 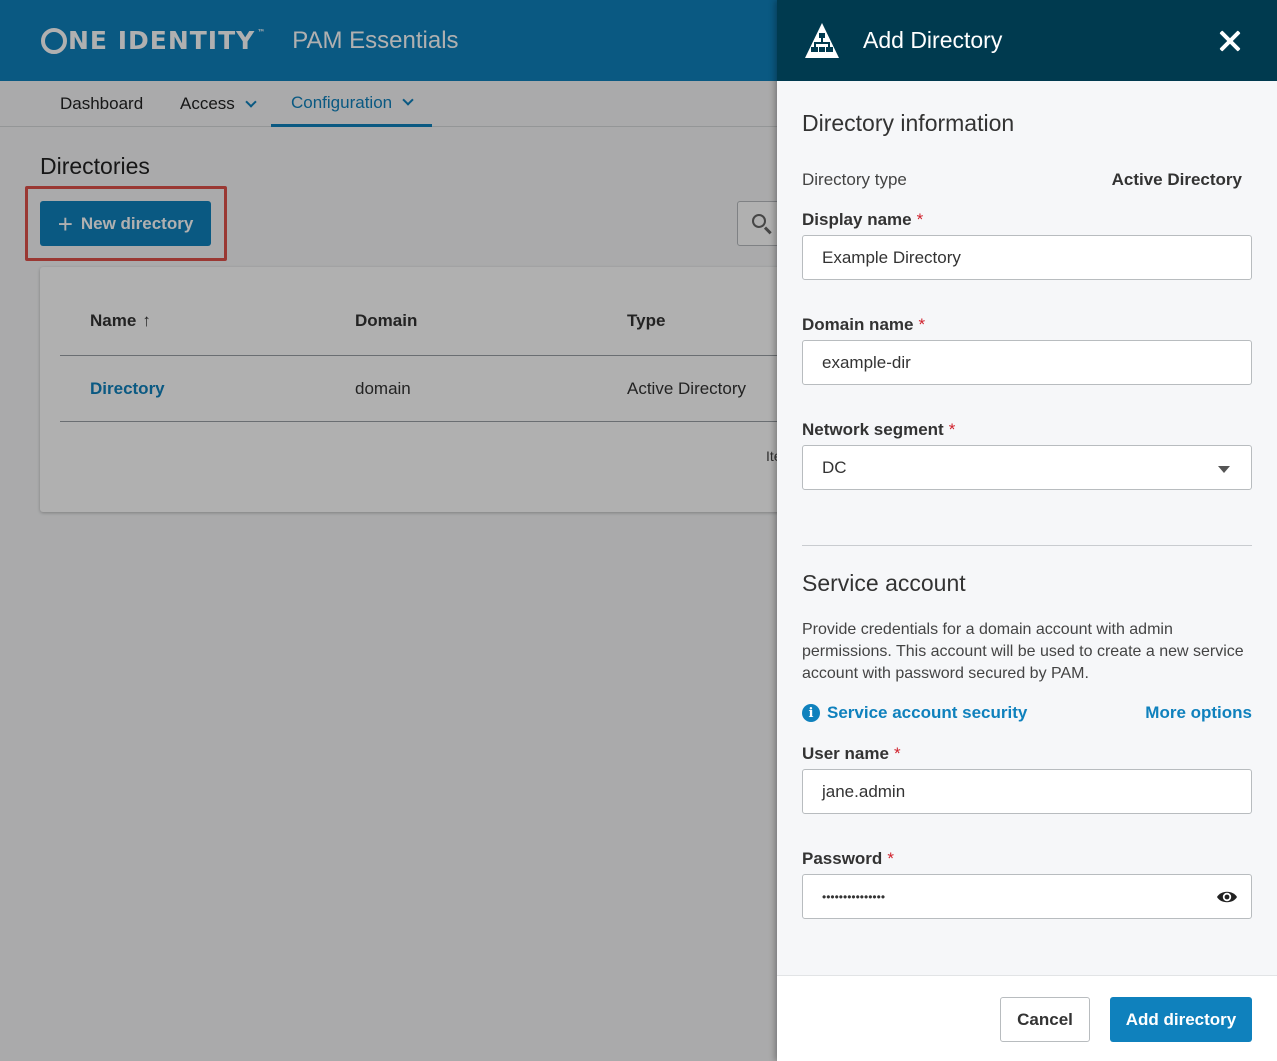 What do you see at coordinates (1227, 897) in the screenshot?
I see `show-password-eye-icon` at bounding box center [1227, 897].